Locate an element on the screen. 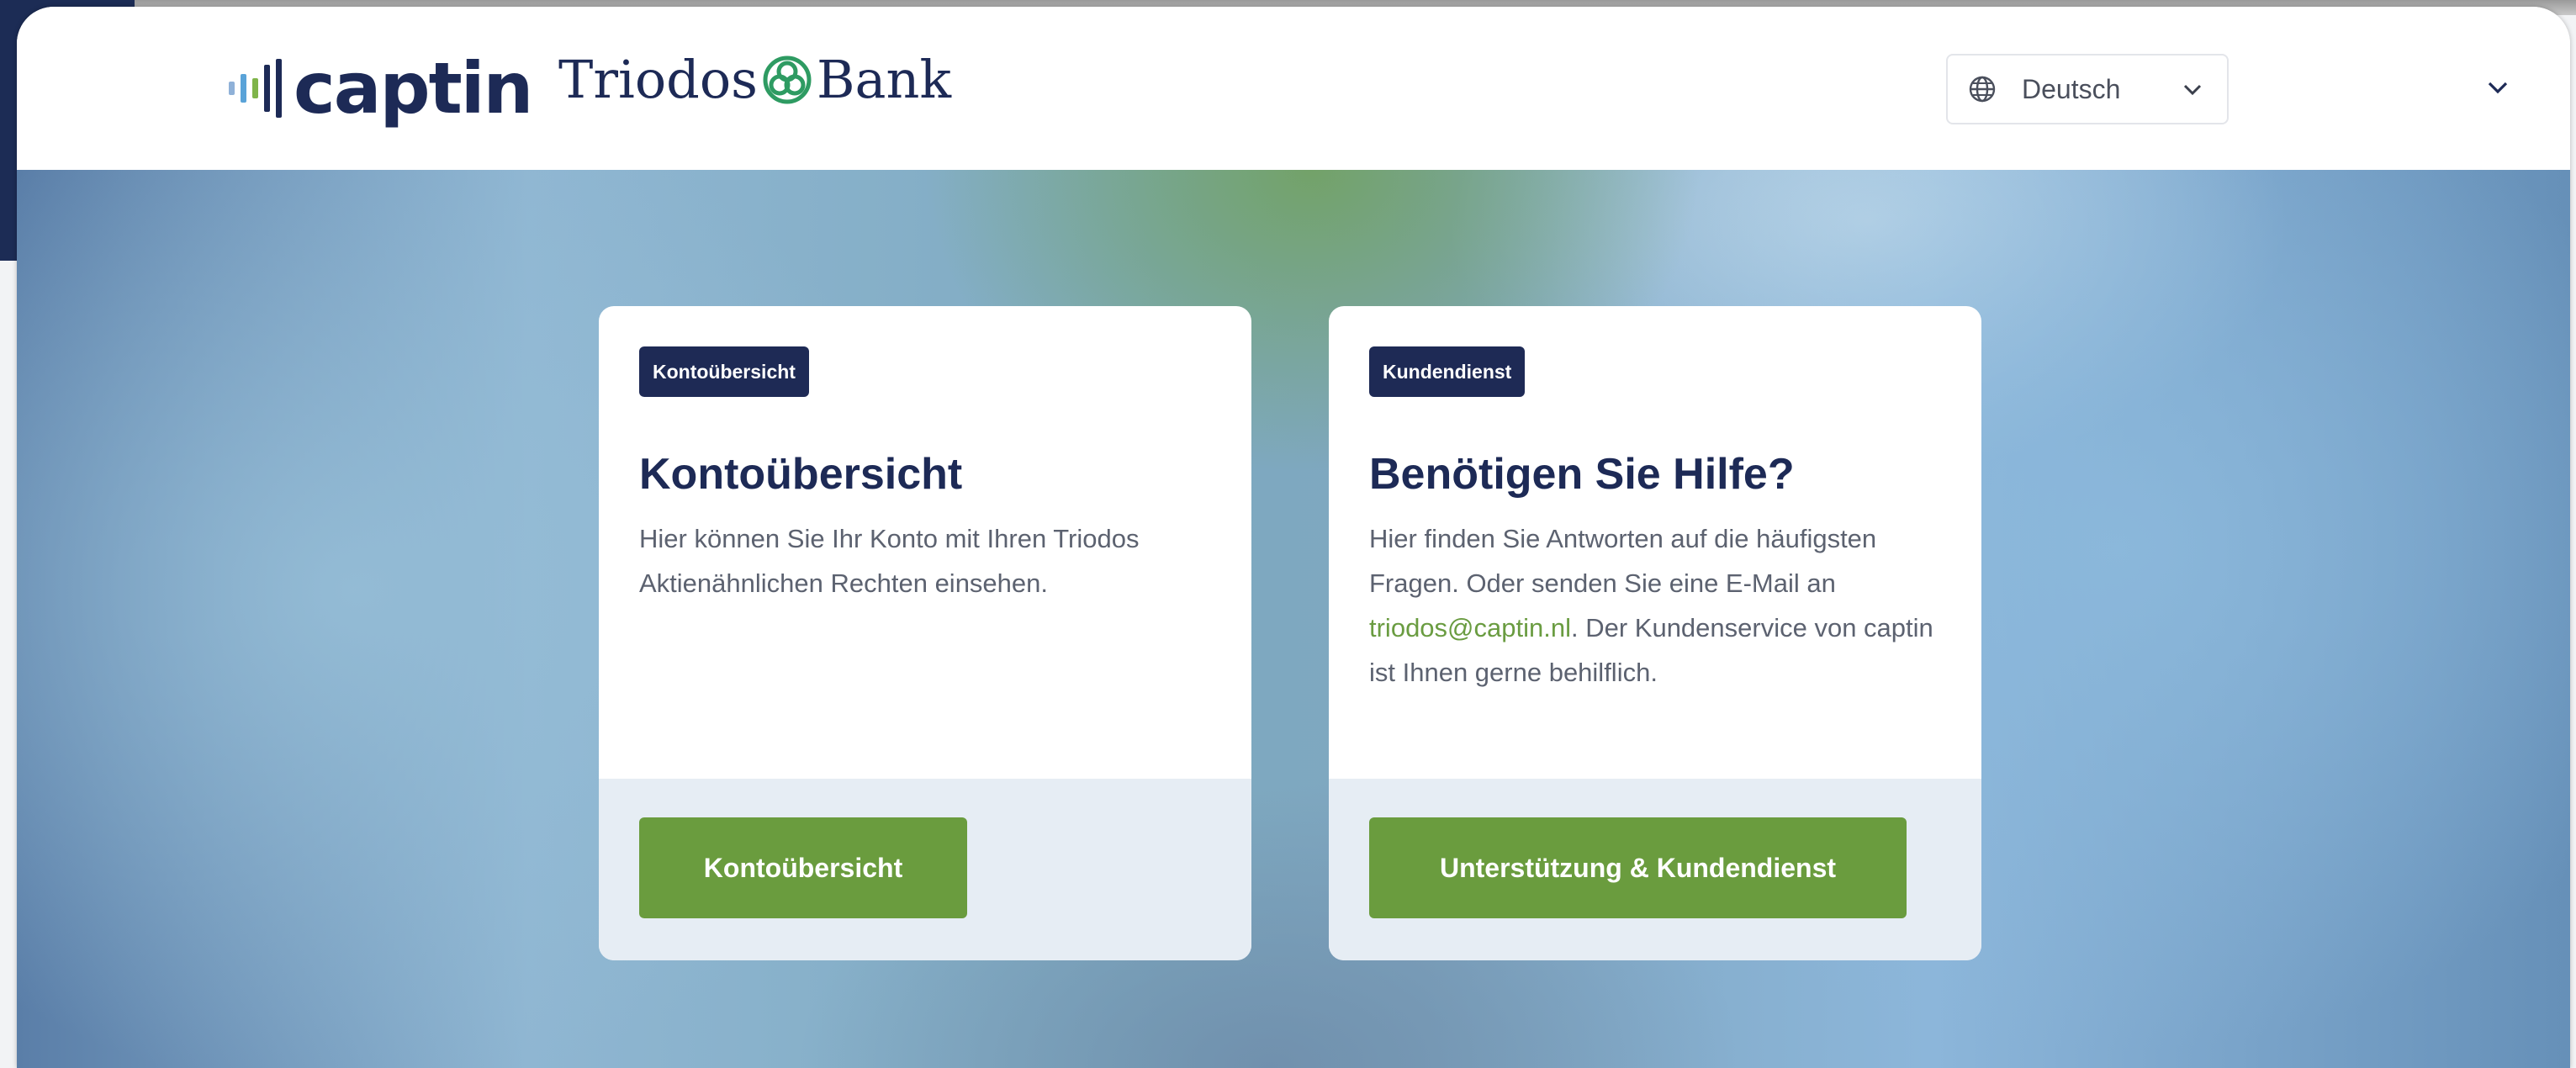 This screenshot has height=1068, width=2576. triodos-logo-text: Triodos is located at coordinates (658, 79).